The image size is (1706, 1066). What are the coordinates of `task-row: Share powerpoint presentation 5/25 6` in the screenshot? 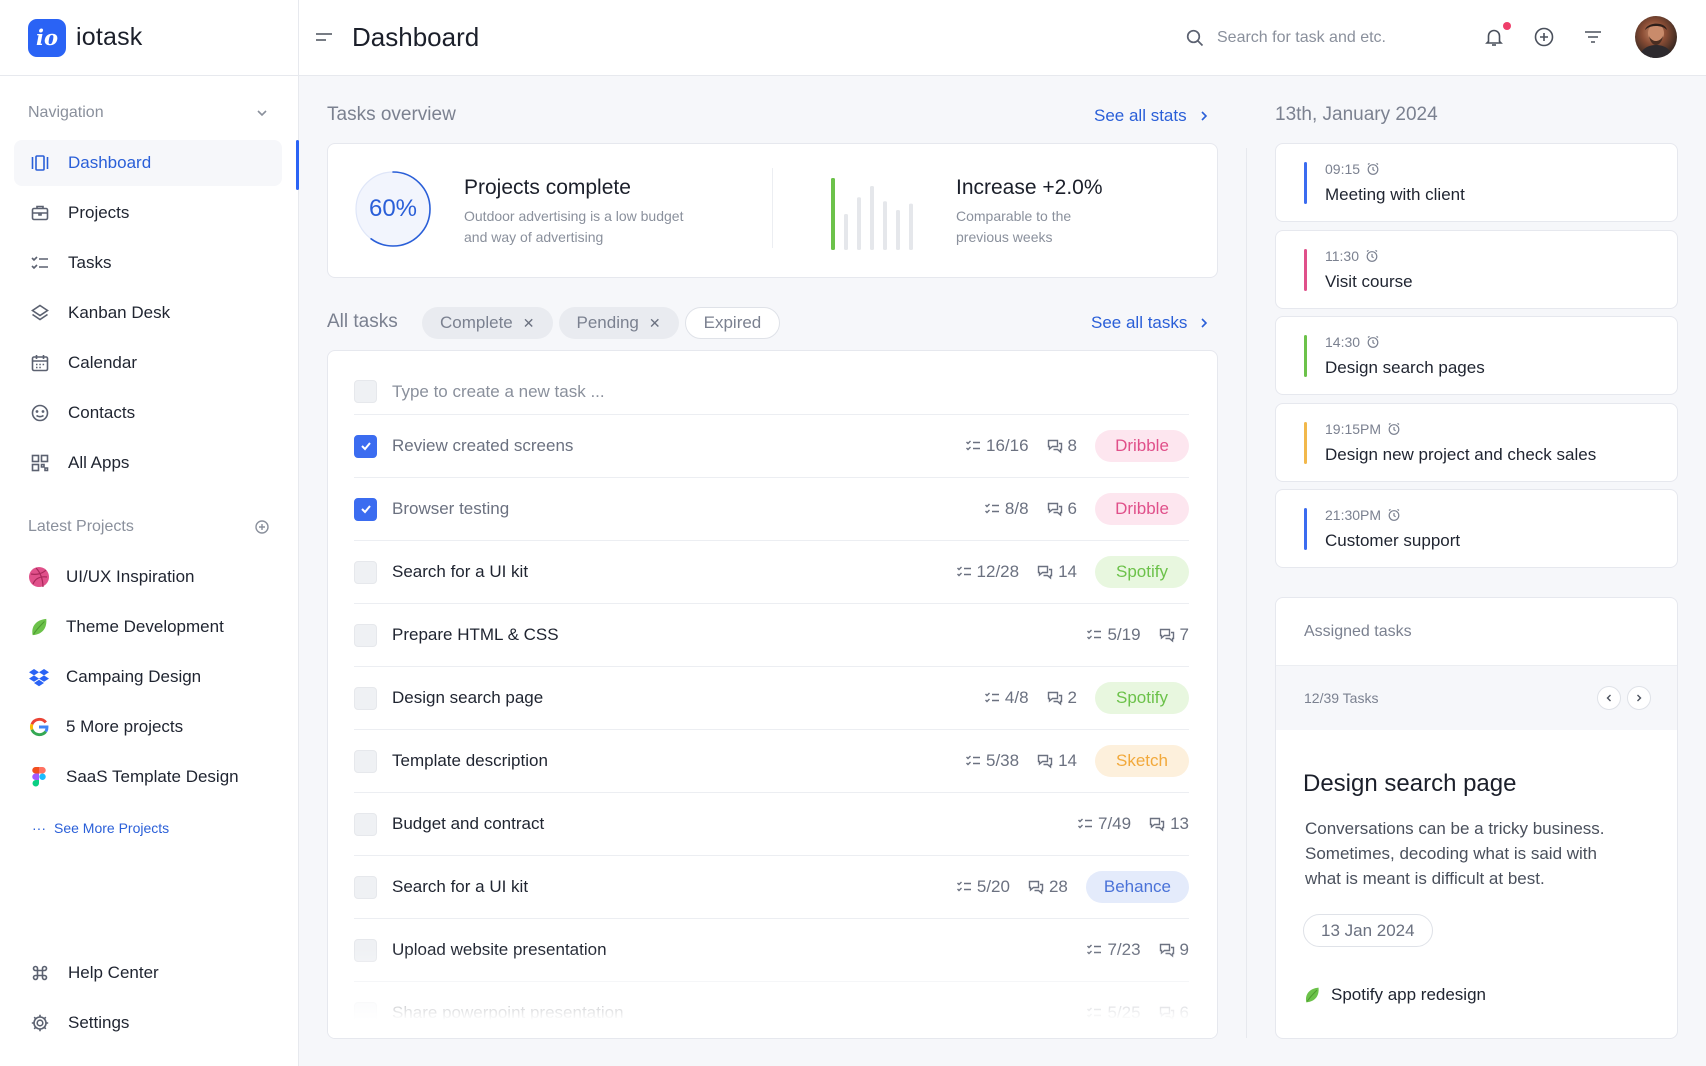 It's located at (771, 1010).